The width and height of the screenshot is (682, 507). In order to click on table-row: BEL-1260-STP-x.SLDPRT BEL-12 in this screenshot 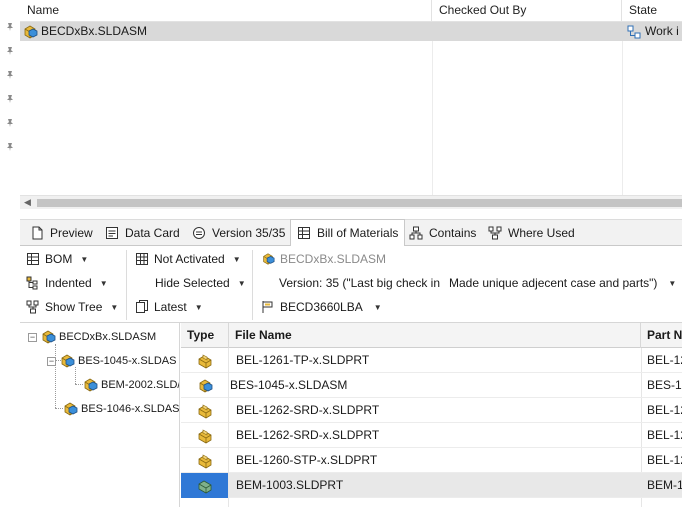, I will do `click(431, 460)`.